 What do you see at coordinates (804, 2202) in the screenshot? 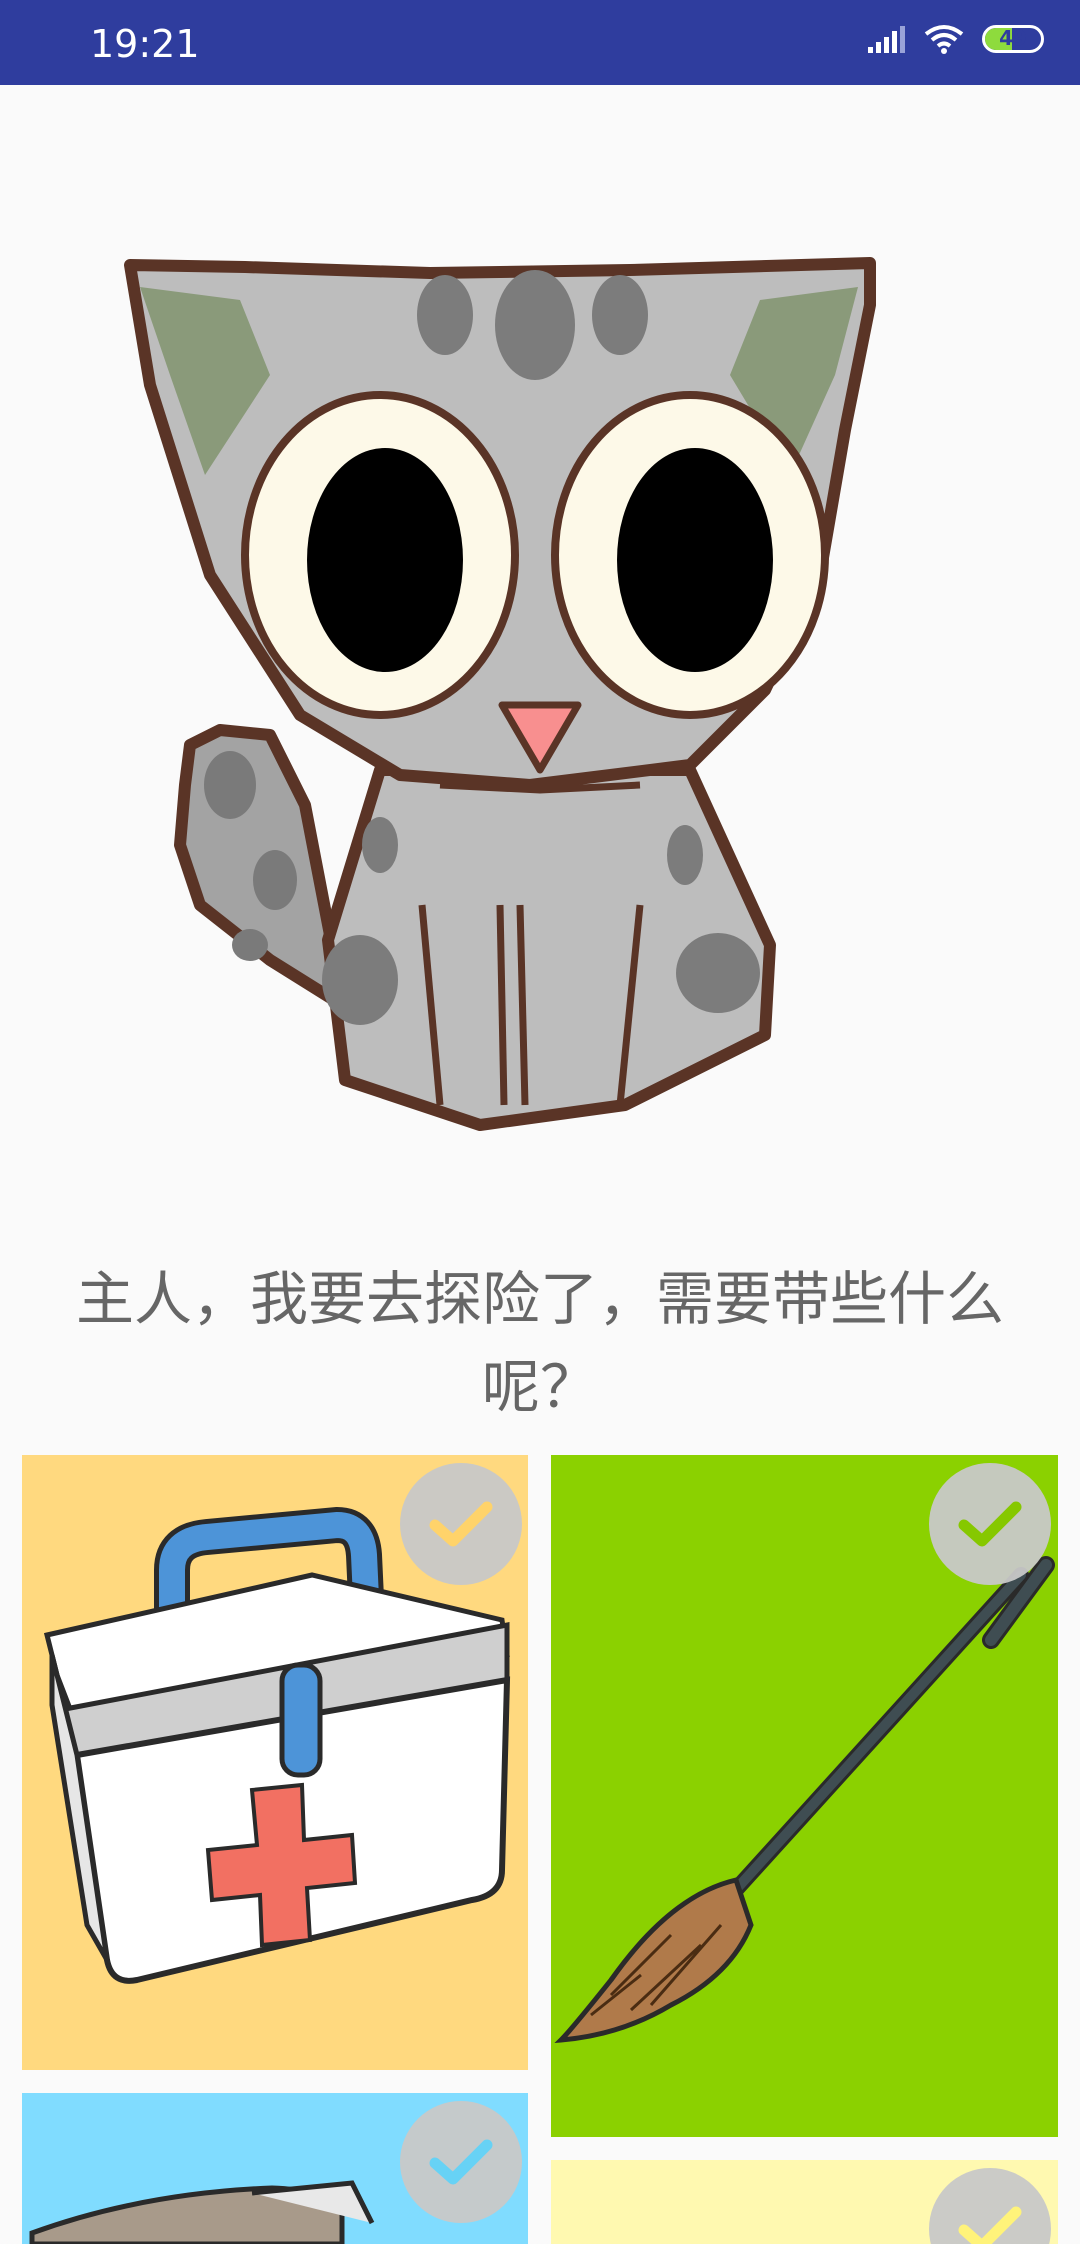
I see `item-card-yellow` at bounding box center [804, 2202].